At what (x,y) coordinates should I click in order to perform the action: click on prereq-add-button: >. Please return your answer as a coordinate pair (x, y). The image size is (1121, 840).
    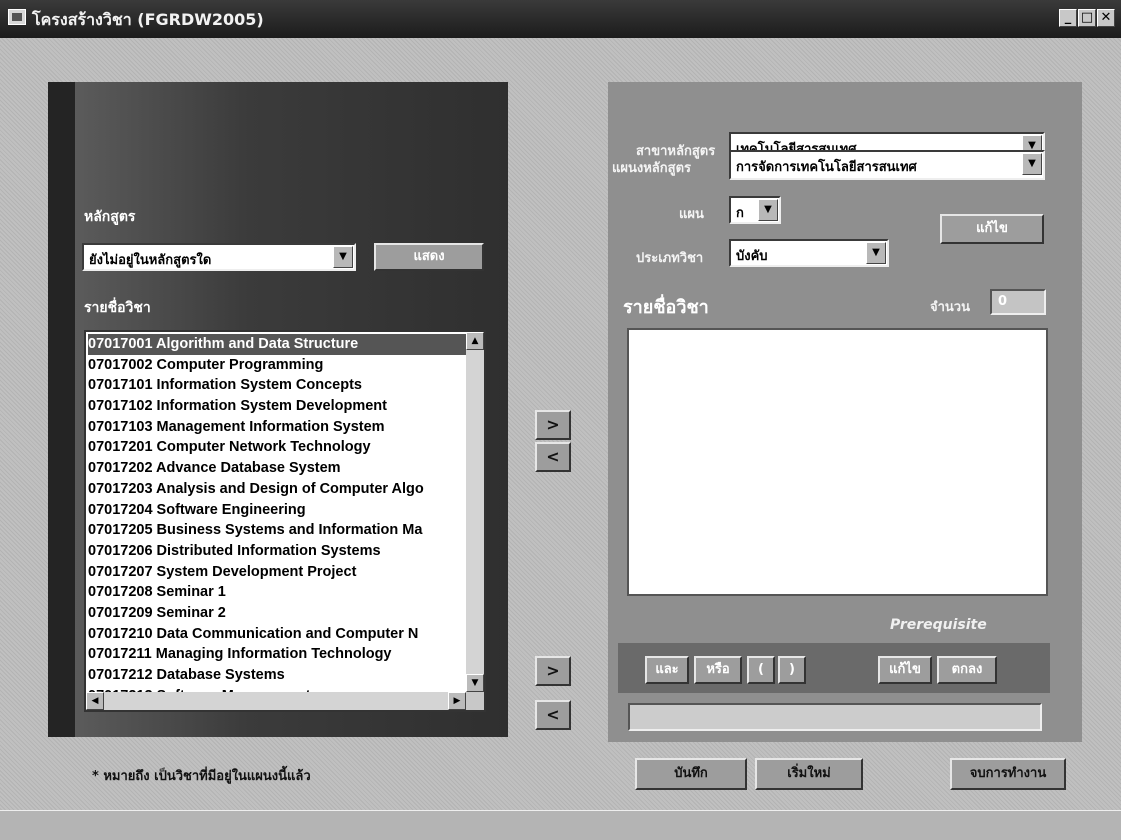
    Looking at the image, I should click on (553, 671).